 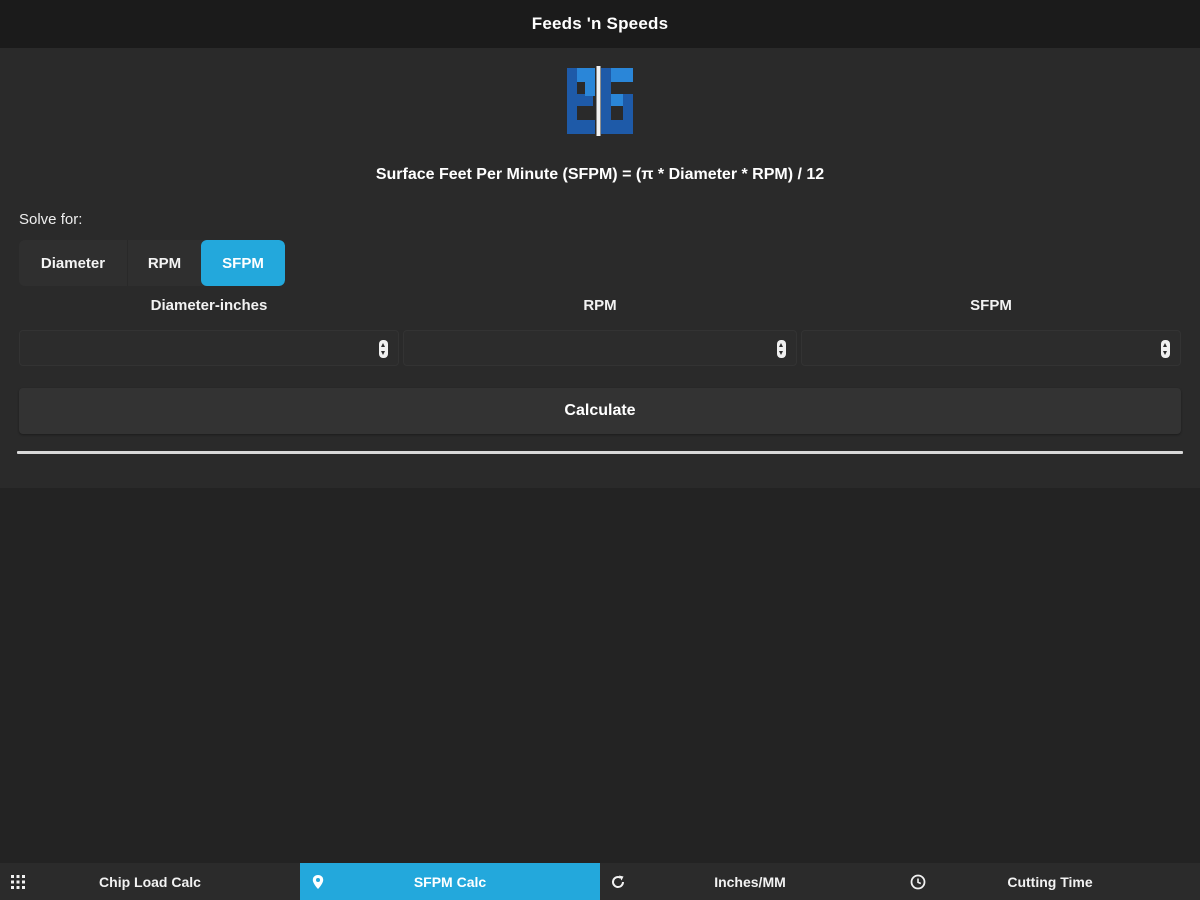 I want to click on result-divider, so click(x=600, y=452).